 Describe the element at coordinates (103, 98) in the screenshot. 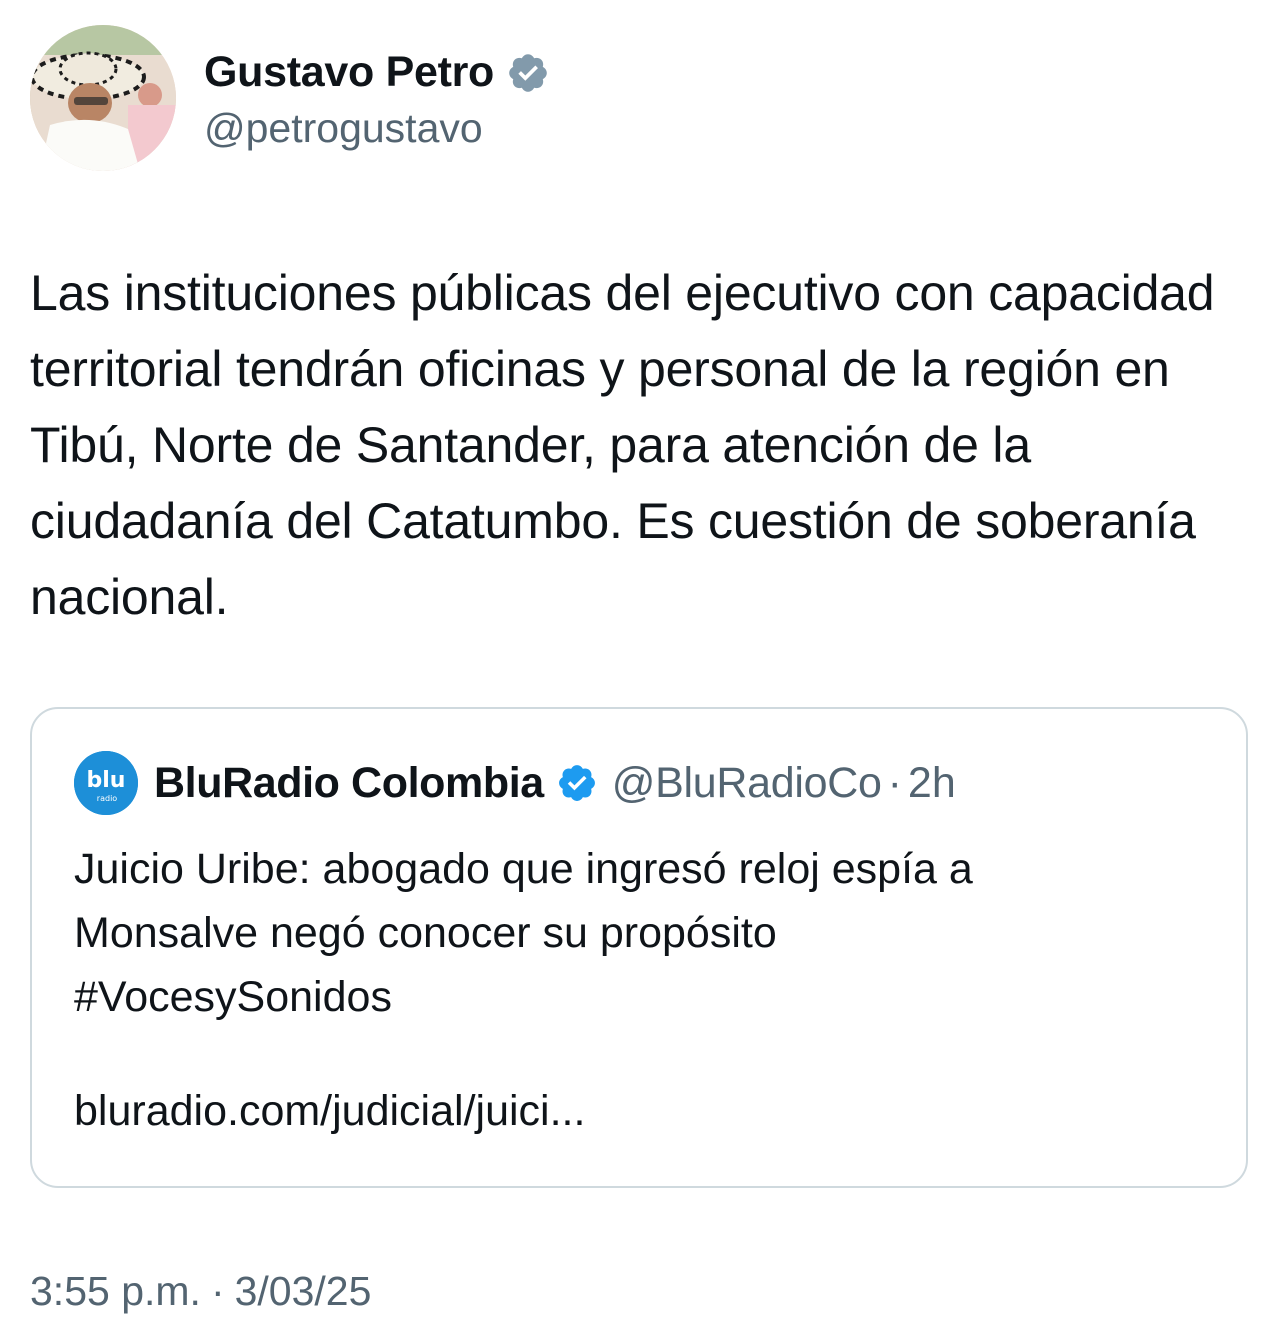

I see `author-avatar` at that location.